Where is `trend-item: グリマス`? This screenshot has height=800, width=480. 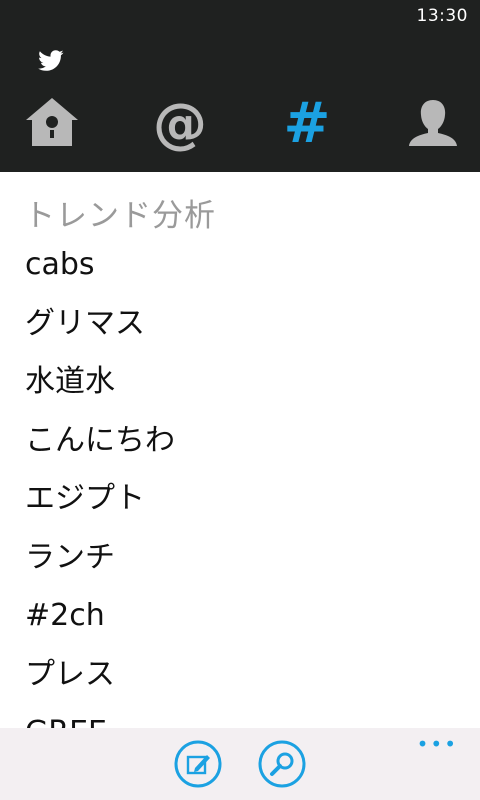
trend-item: グリマス is located at coordinates (240, 330).